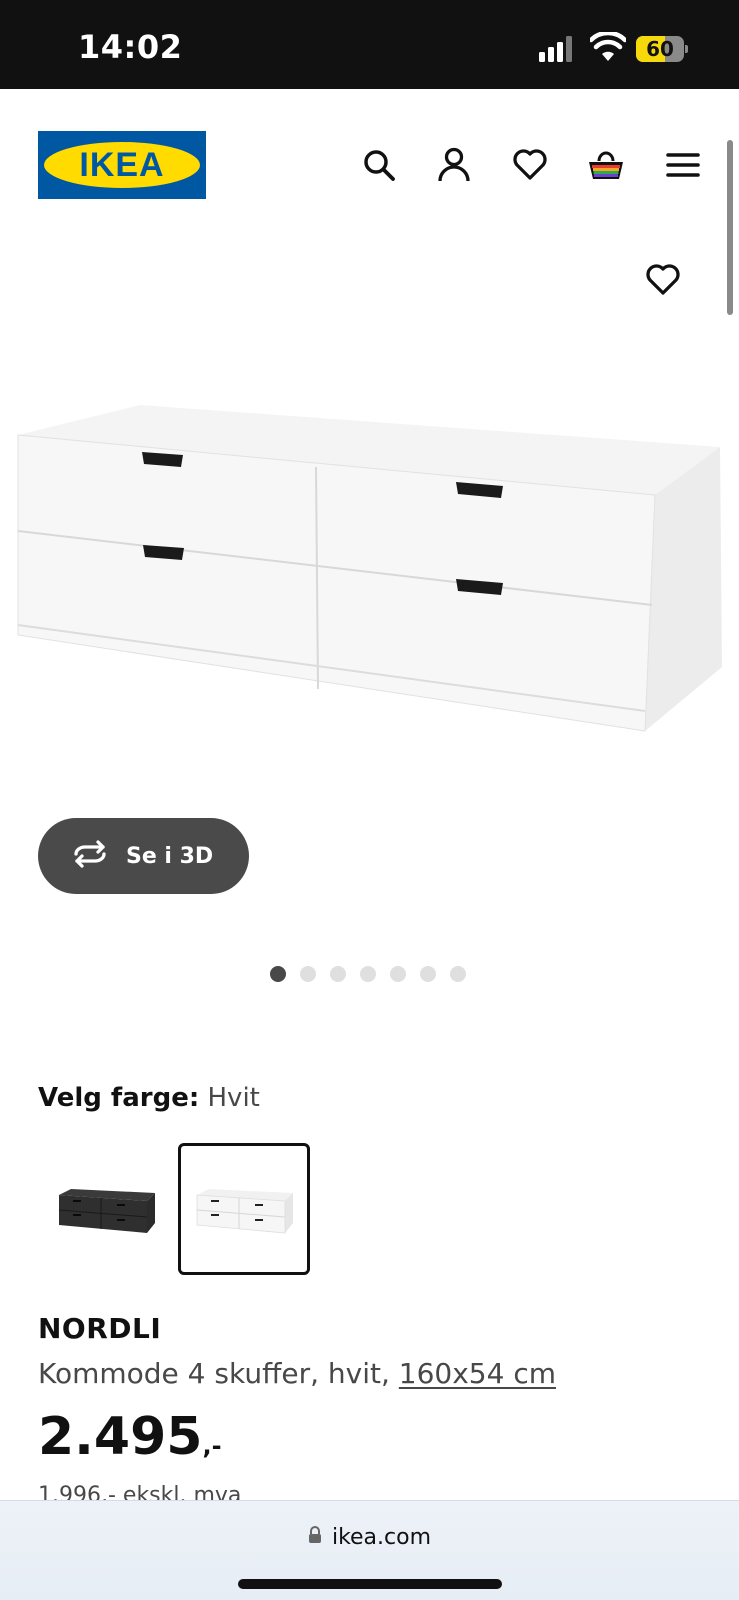 Image resolution: width=739 pixels, height=1600 pixels. Describe the element at coordinates (381, 1537) in the screenshot. I see `url-text: ikea.com` at that location.